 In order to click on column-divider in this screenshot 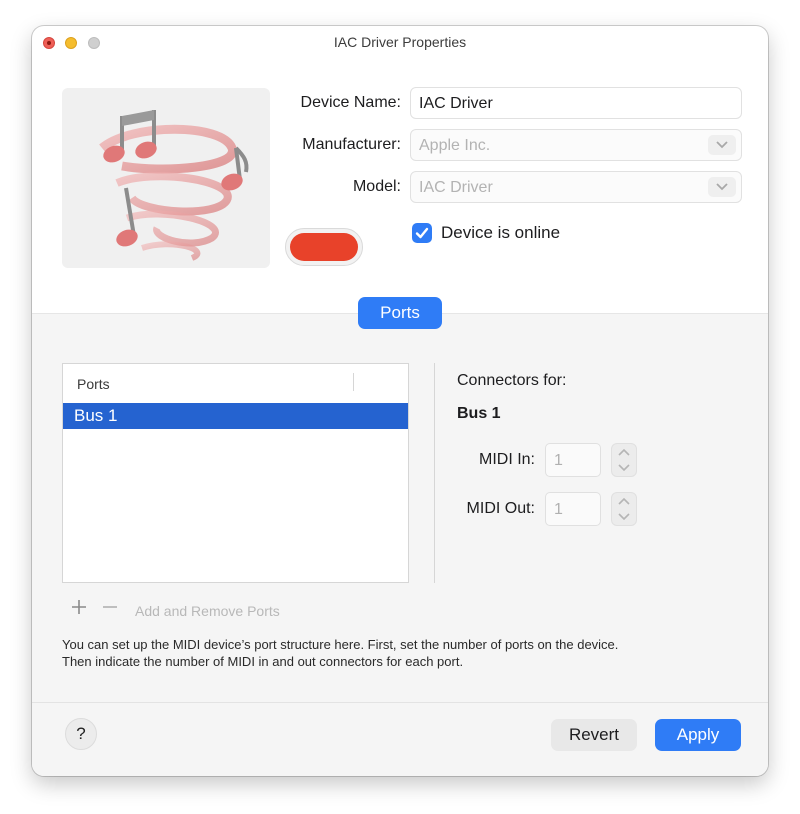, I will do `click(353, 382)`.